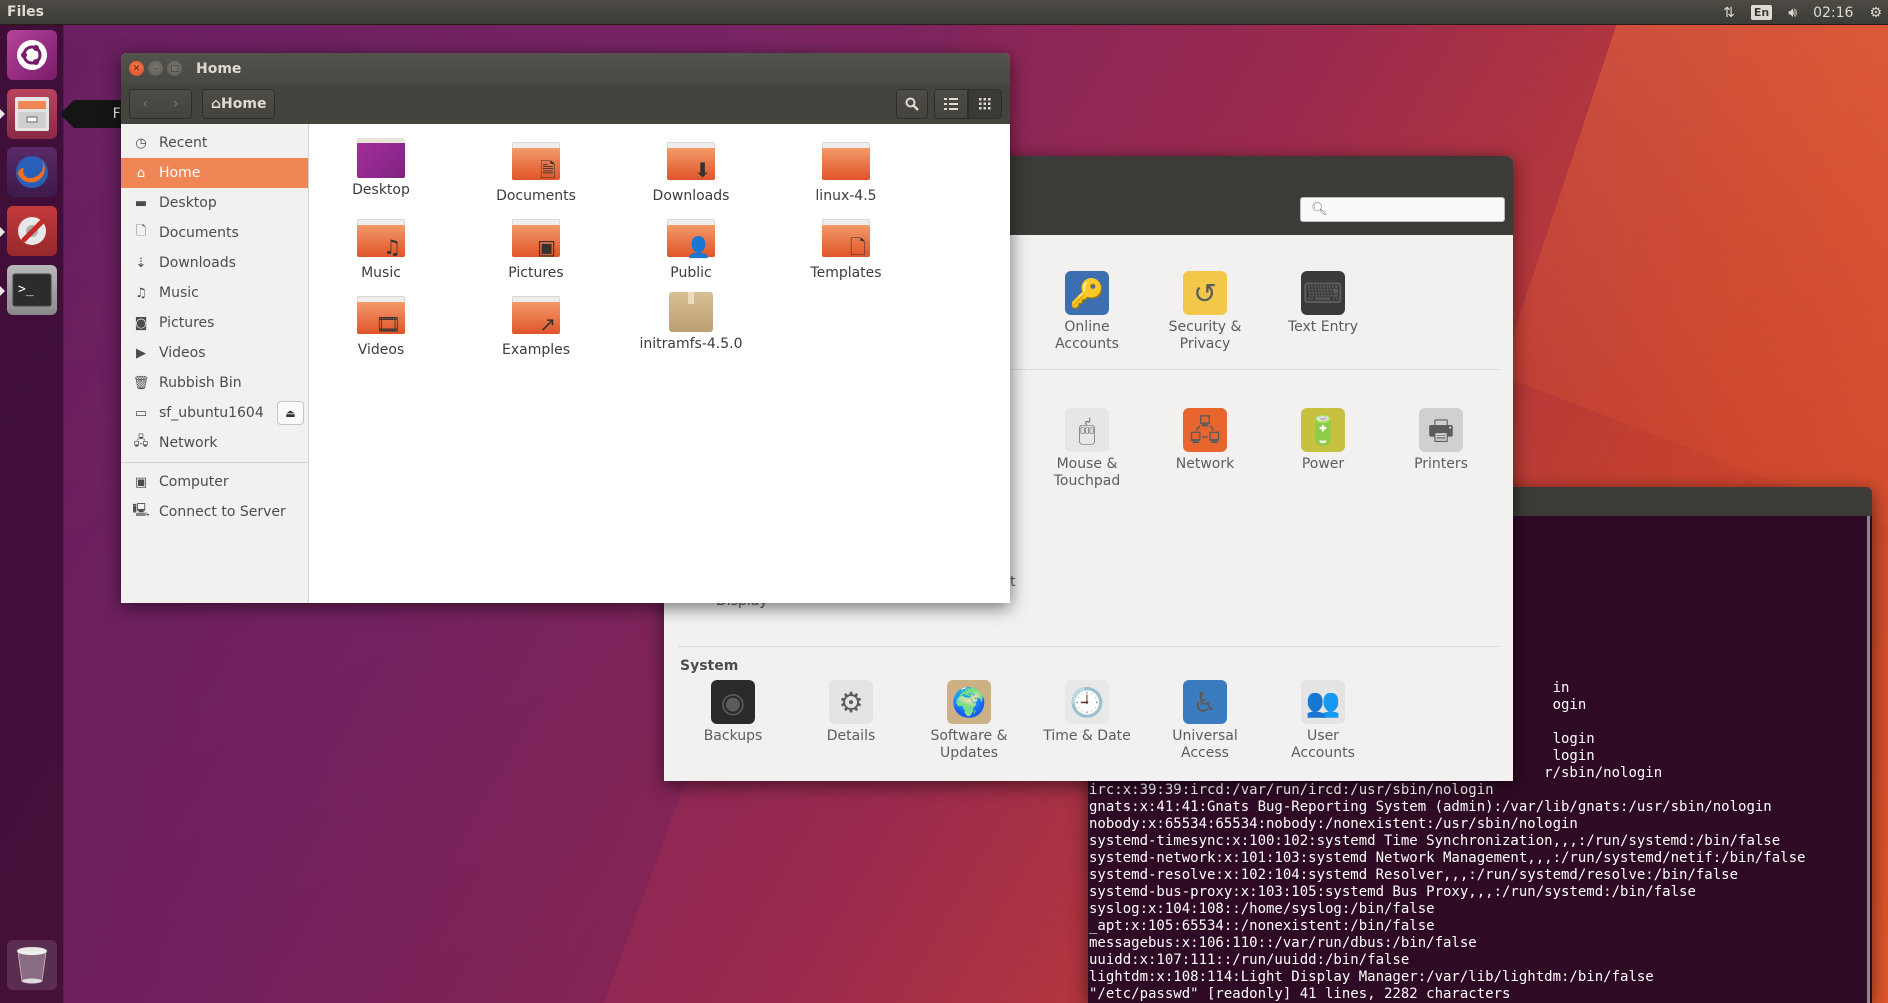  Describe the element at coordinates (851, 736) in the screenshot. I see `settings-item-label: Details` at that location.